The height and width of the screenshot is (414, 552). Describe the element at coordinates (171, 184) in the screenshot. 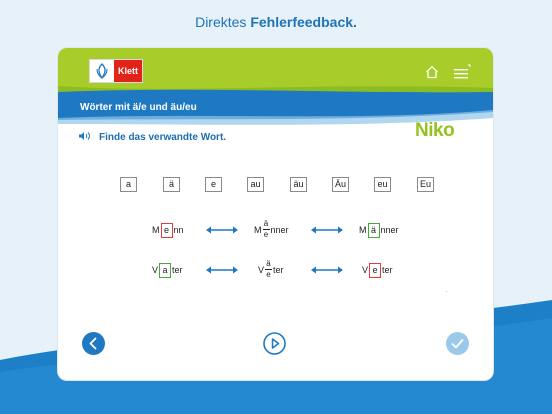

I see `choice-tile: ä` at that location.